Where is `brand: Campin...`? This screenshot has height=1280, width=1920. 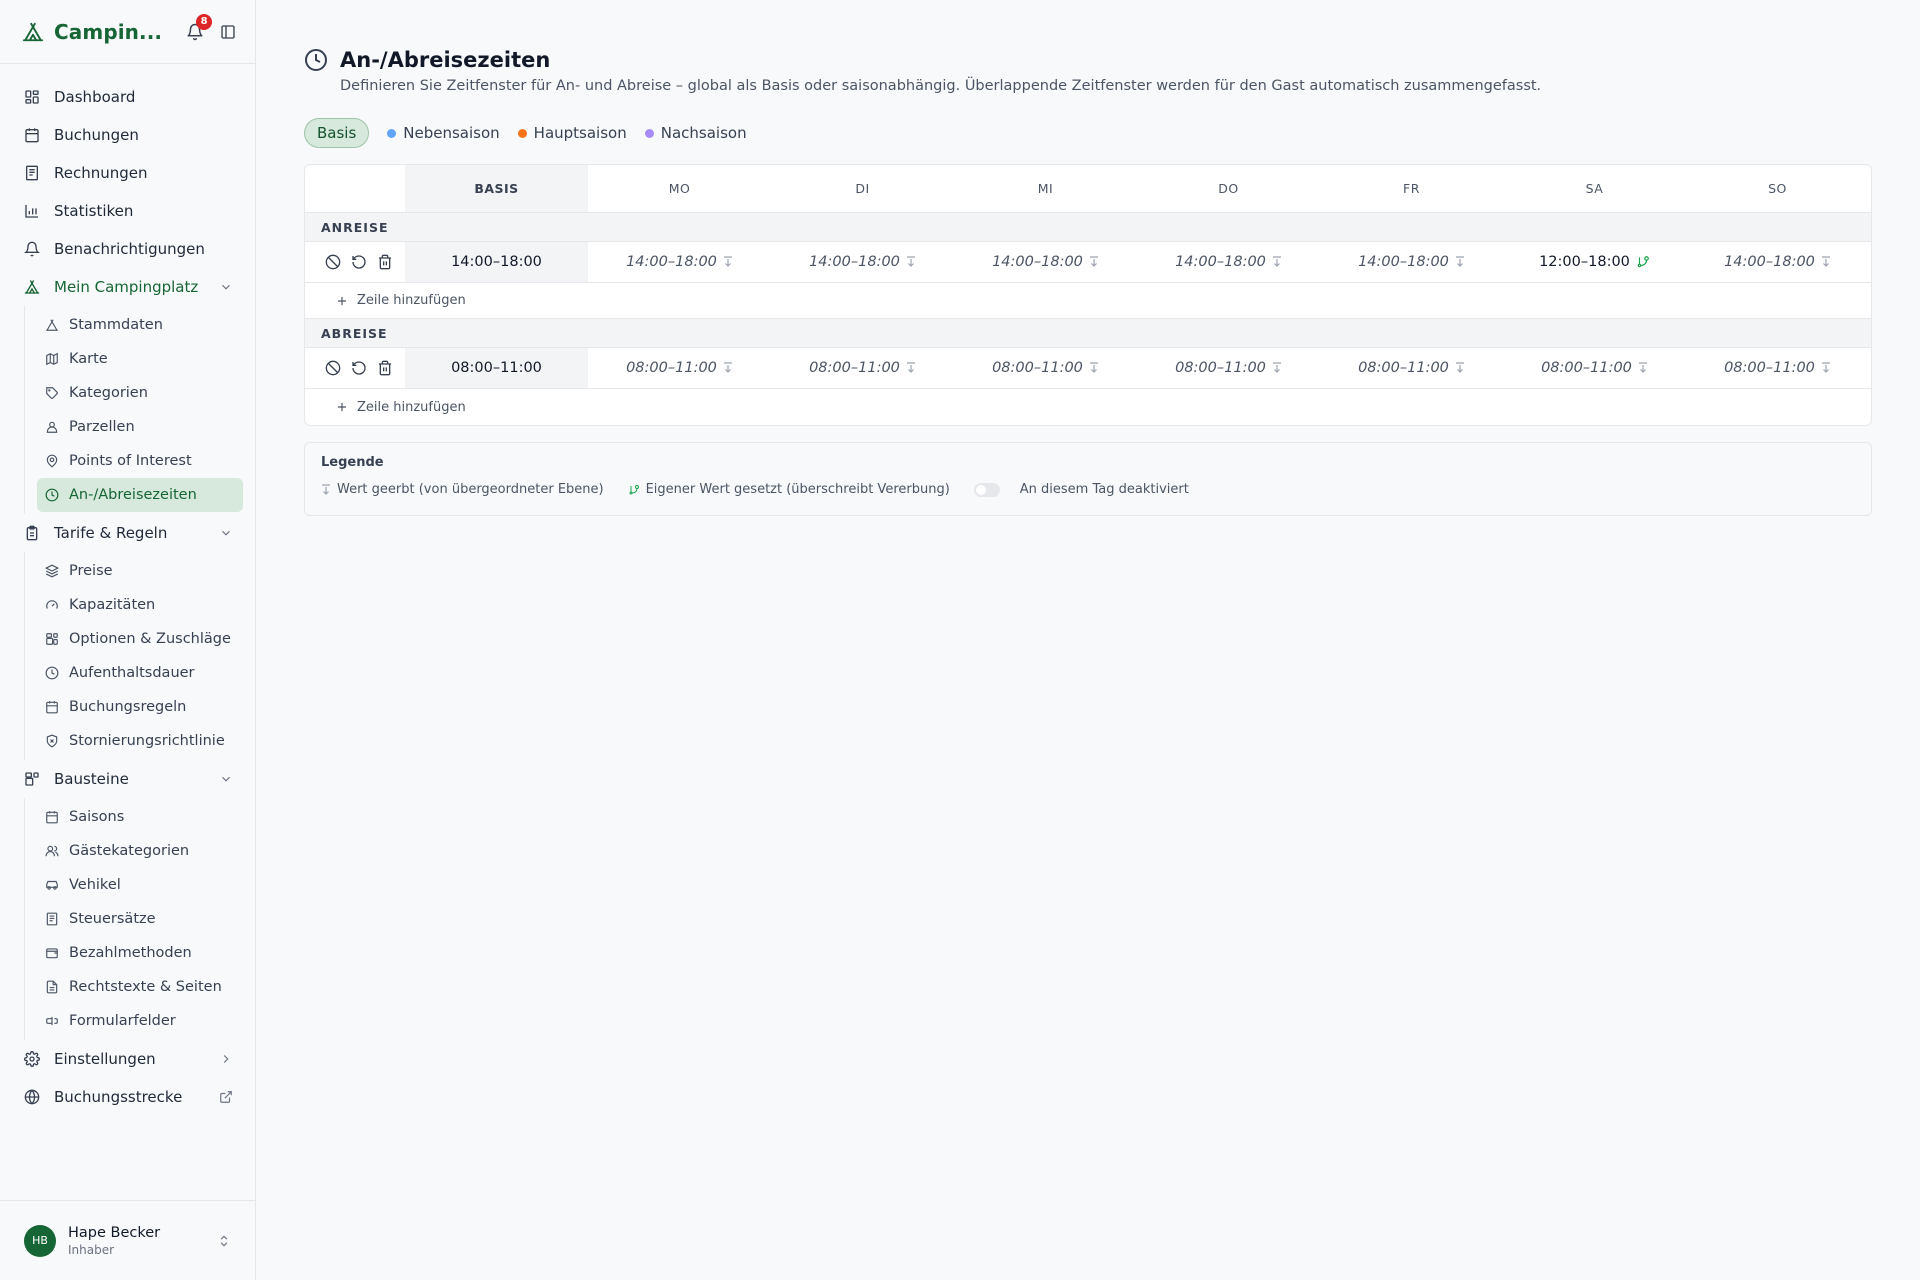
brand: Campin... is located at coordinates (92, 32).